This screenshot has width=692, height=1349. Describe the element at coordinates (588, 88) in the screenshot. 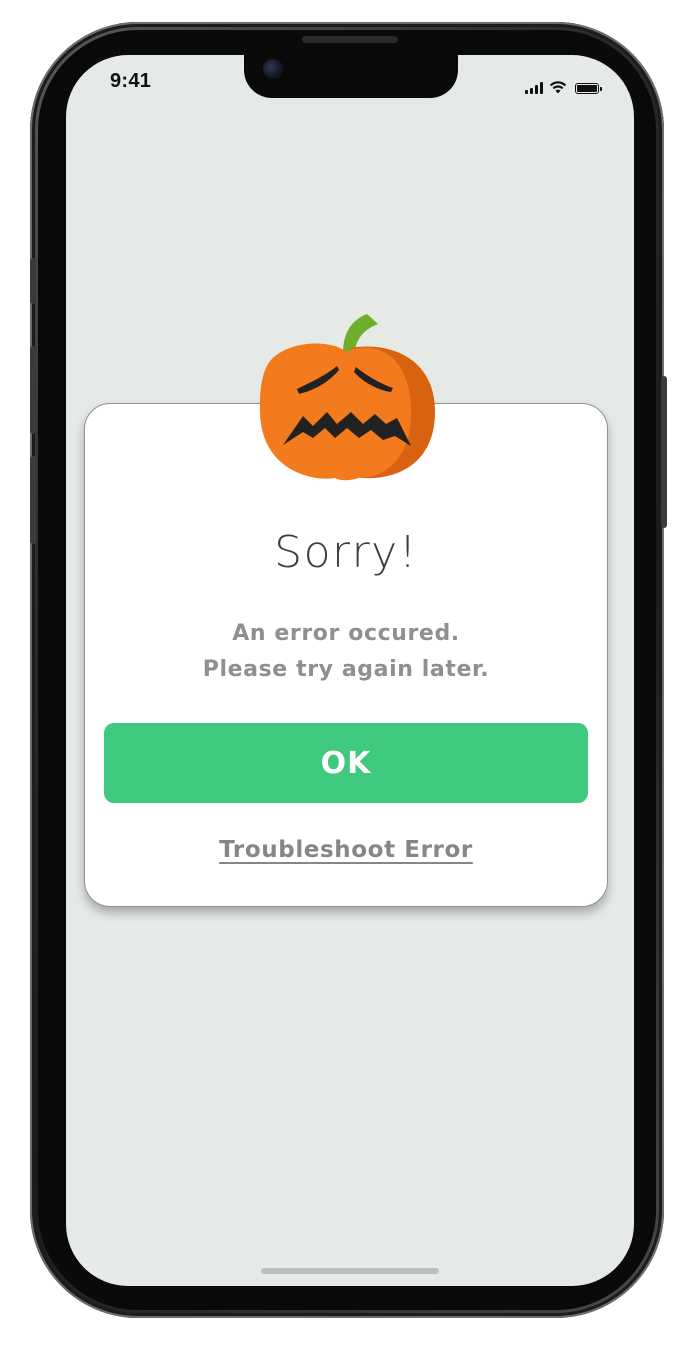

I see `battery-icon` at that location.